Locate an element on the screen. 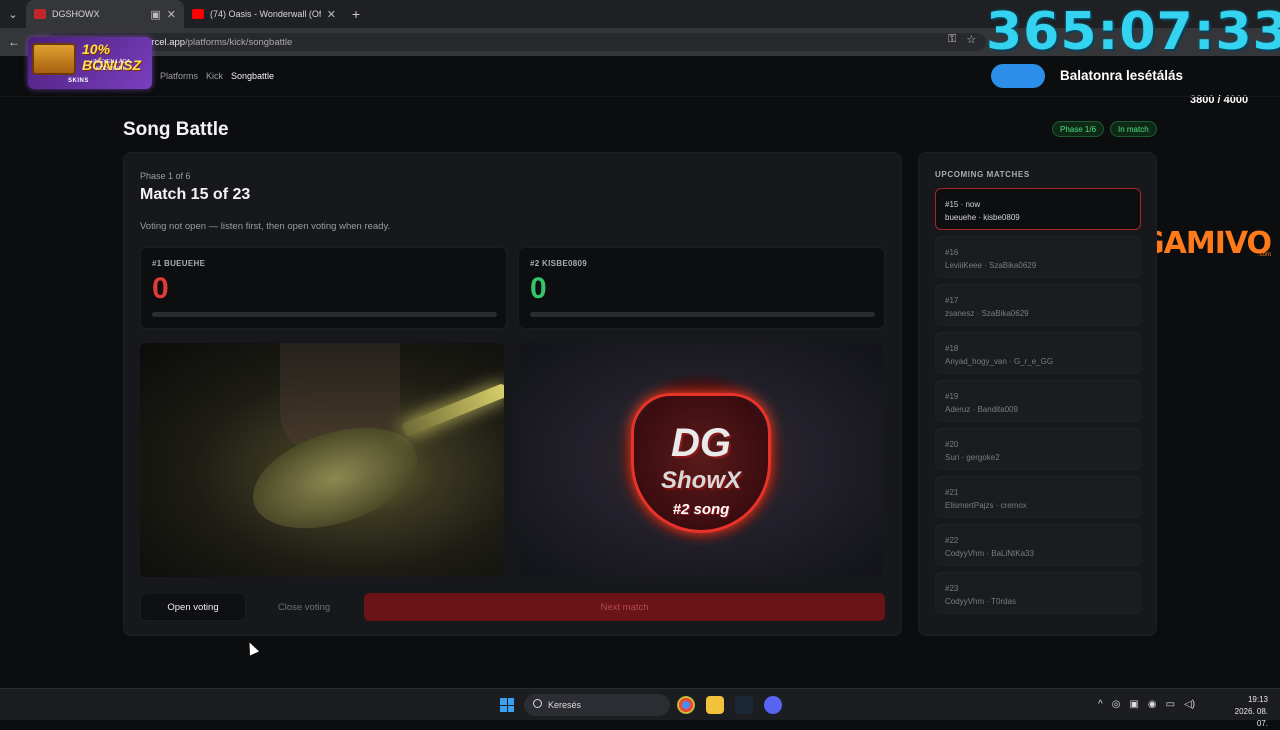 The width and height of the screenshot is (1280, 730). tray-app-icon: ▣ is located at coordinates (1133, 704).